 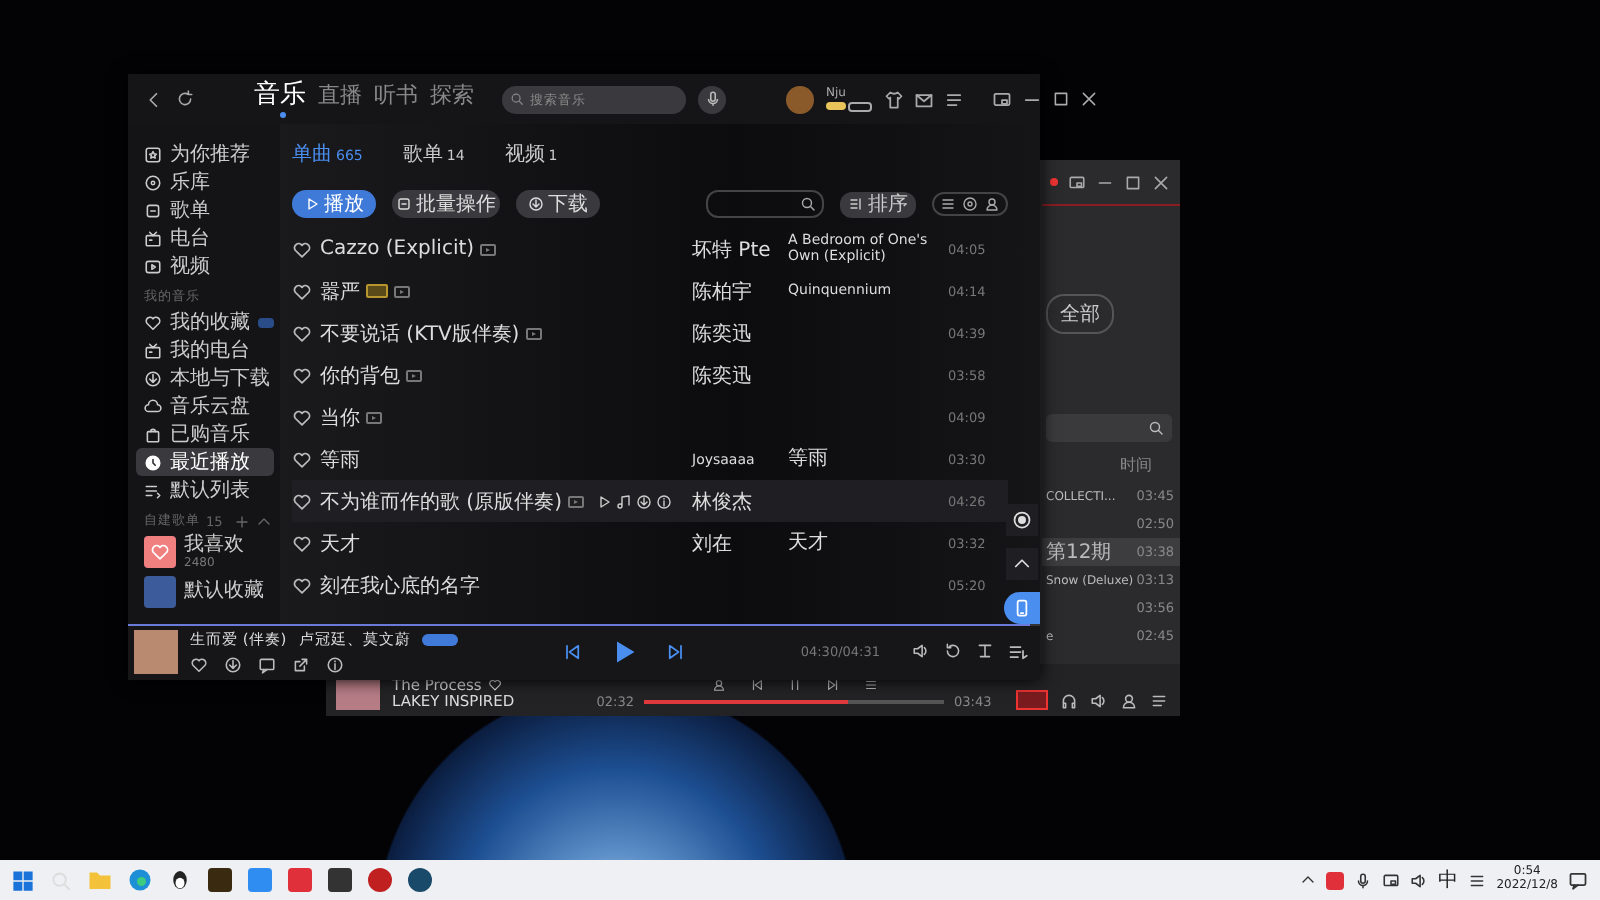 What do you see at coordinates (205, 434) in the screenshot?
I see `sidebar-item: 已购音乐` at bounding box center [205, 434].